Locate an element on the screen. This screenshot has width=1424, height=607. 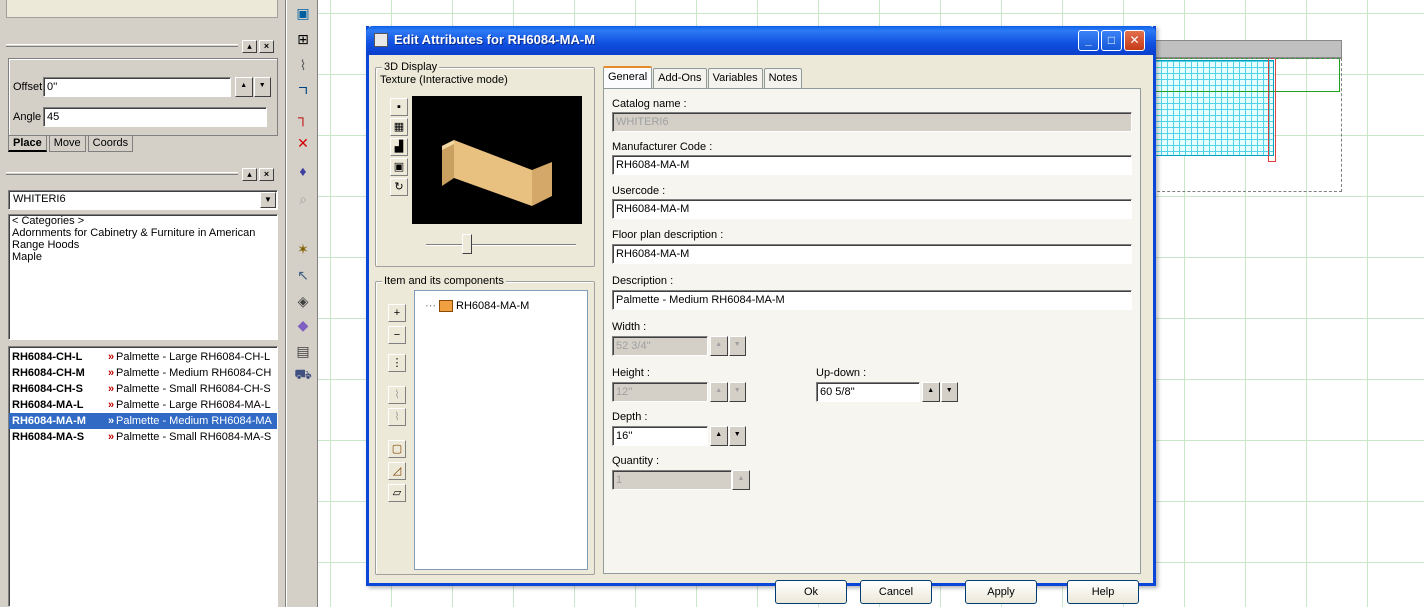
manufacturer-code-label: Manufacturer Code : is located at coordinates (662, 147).